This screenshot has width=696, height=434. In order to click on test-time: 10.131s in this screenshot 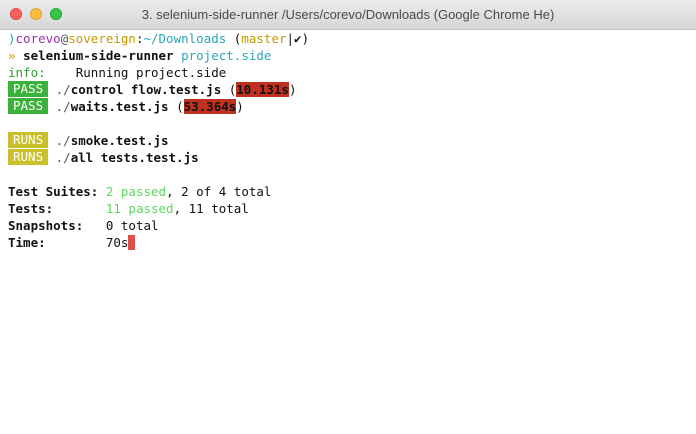, I will do `click(262, 89)`.